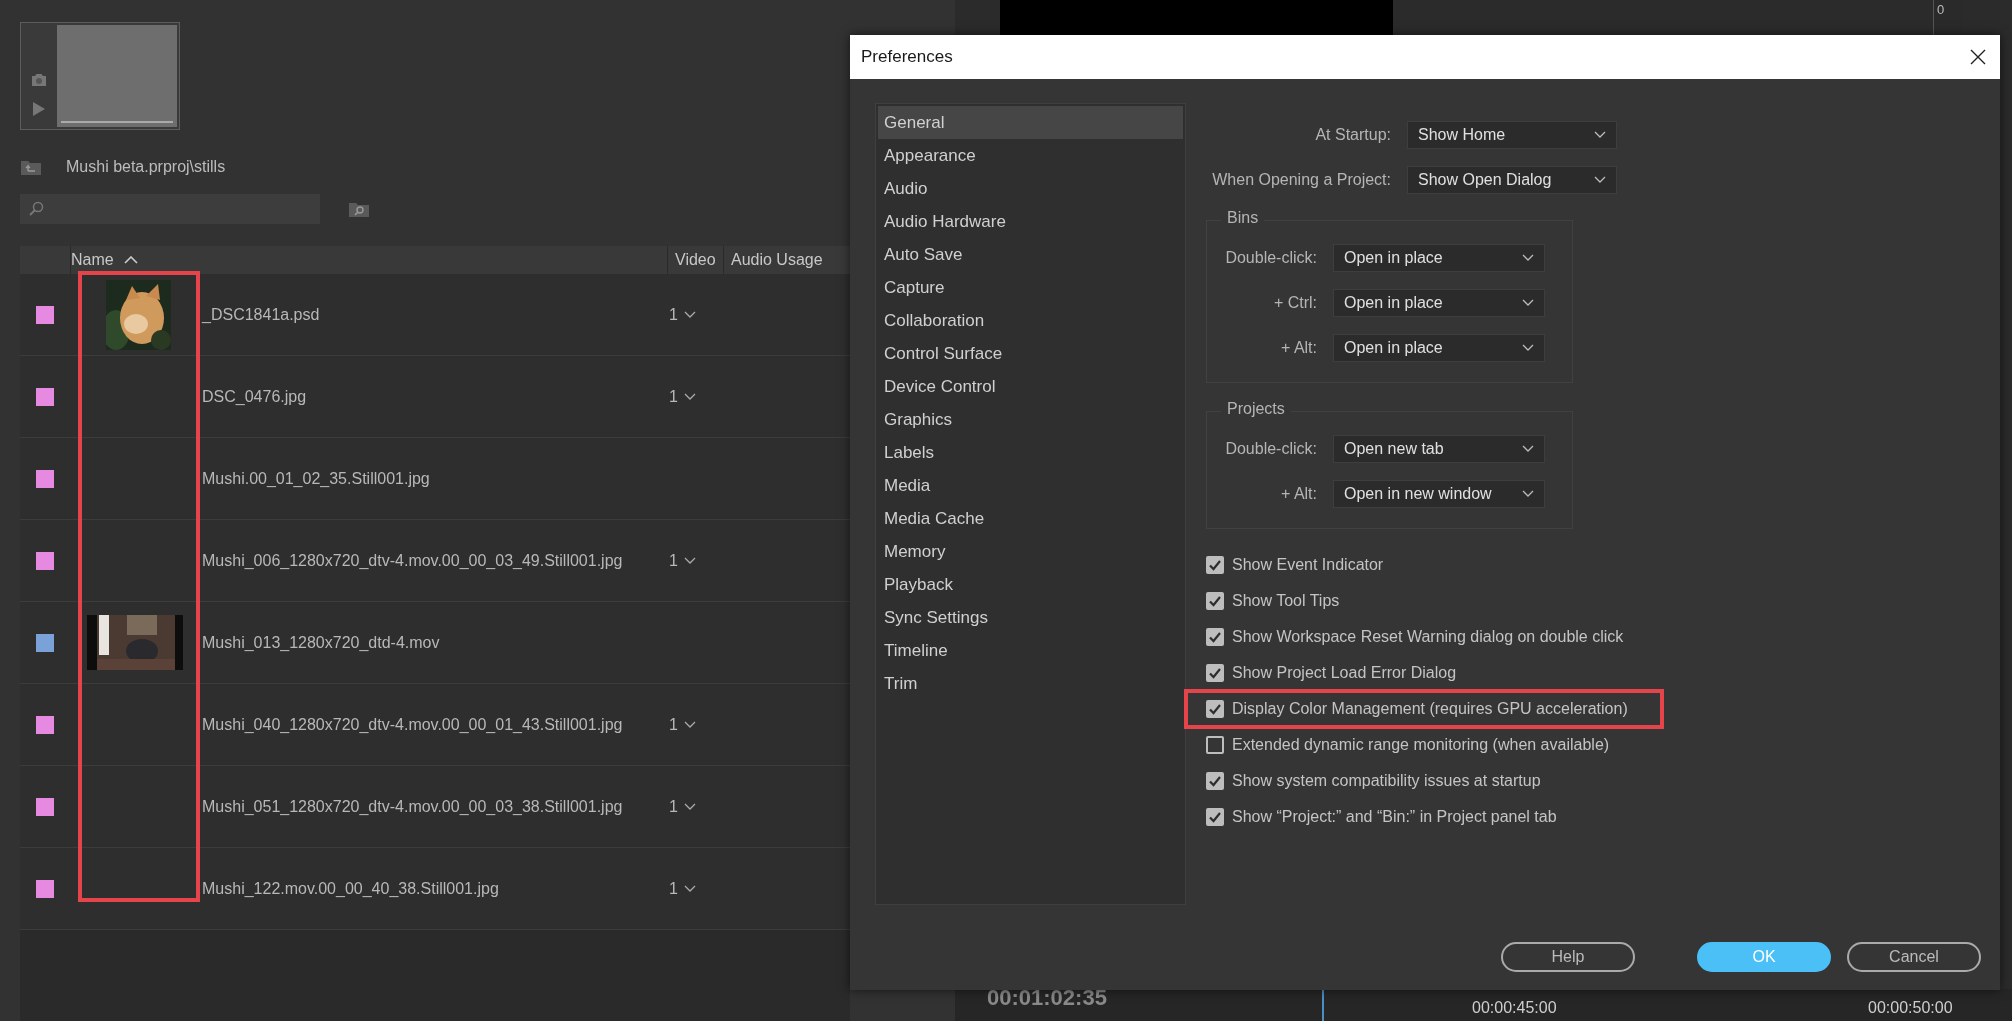 This screenshot has width=2012, height=1021. Describe the element at coordinates (412, 806) in the screenshot. I see `file-name: Mushi_051_1280x720_dtv-4.mov.00_00_03_38.Still001.jpg` at that location.